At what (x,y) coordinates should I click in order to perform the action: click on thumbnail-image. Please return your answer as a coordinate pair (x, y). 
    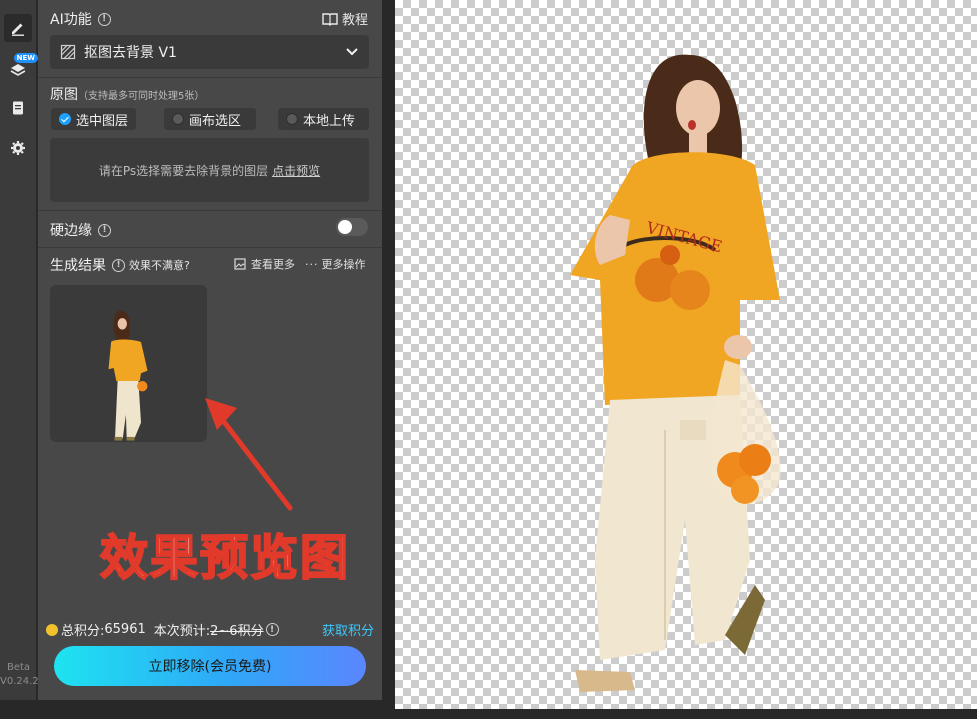
    Looking at the image, I should click on (128, 375).